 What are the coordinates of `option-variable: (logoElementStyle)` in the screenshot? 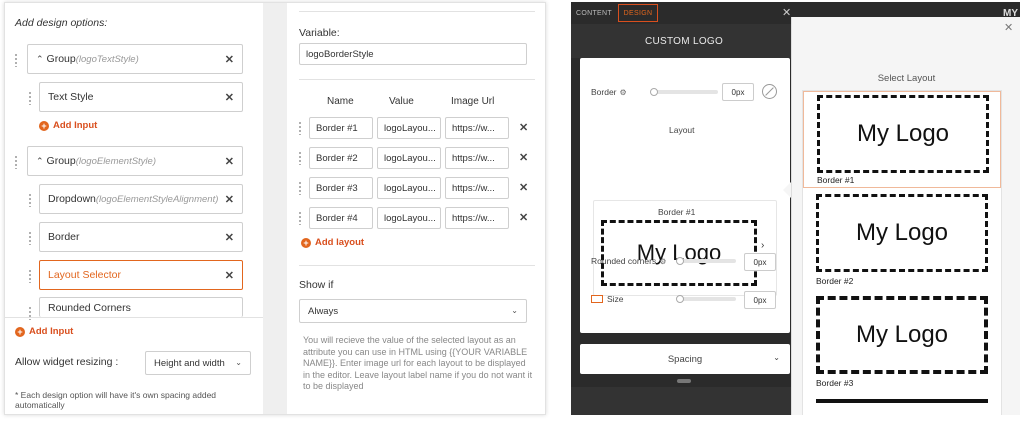 It's located at (115, 161).